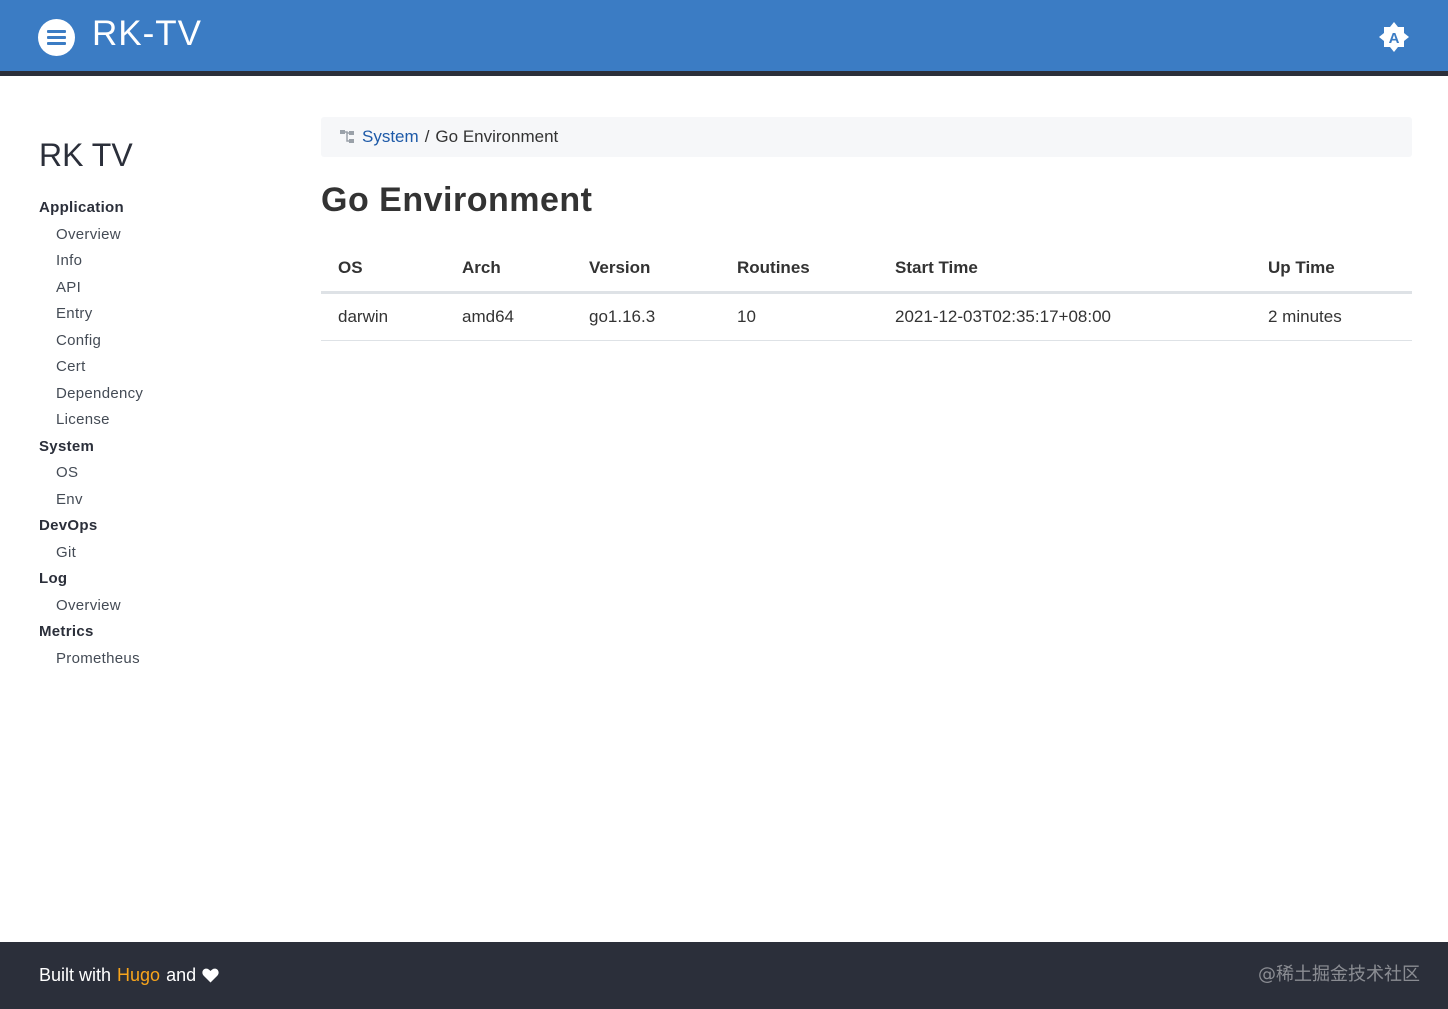 The image size is (1448, 1009). Describe the element at coordinates (67, 446) in the screenshot. I see `sidebar-section-system: System` at that location.